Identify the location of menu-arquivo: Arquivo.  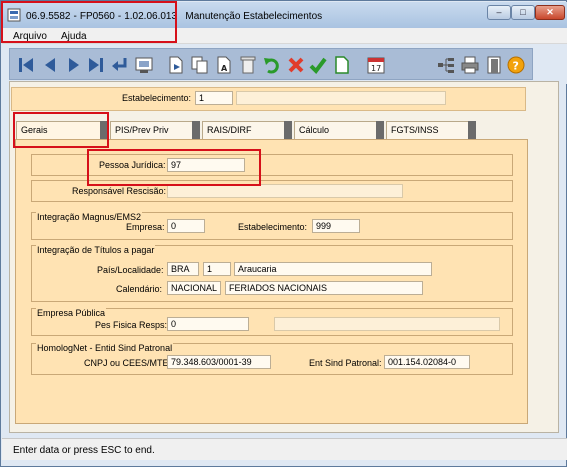
(30, 36).